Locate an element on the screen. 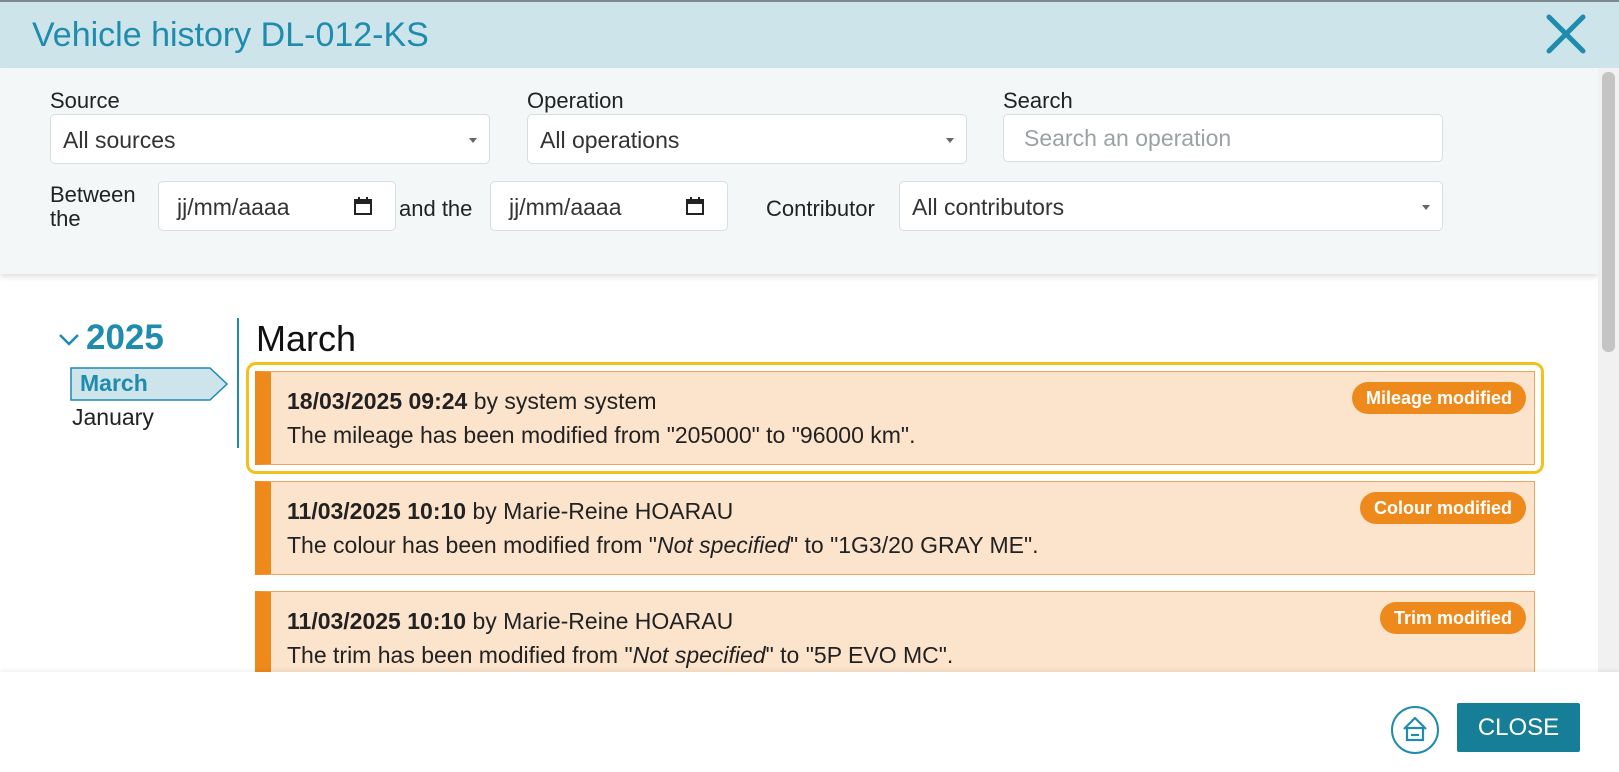 The image size is (1619, 772). contributor-select-value: All contributors is located at coordinates (988, 207).